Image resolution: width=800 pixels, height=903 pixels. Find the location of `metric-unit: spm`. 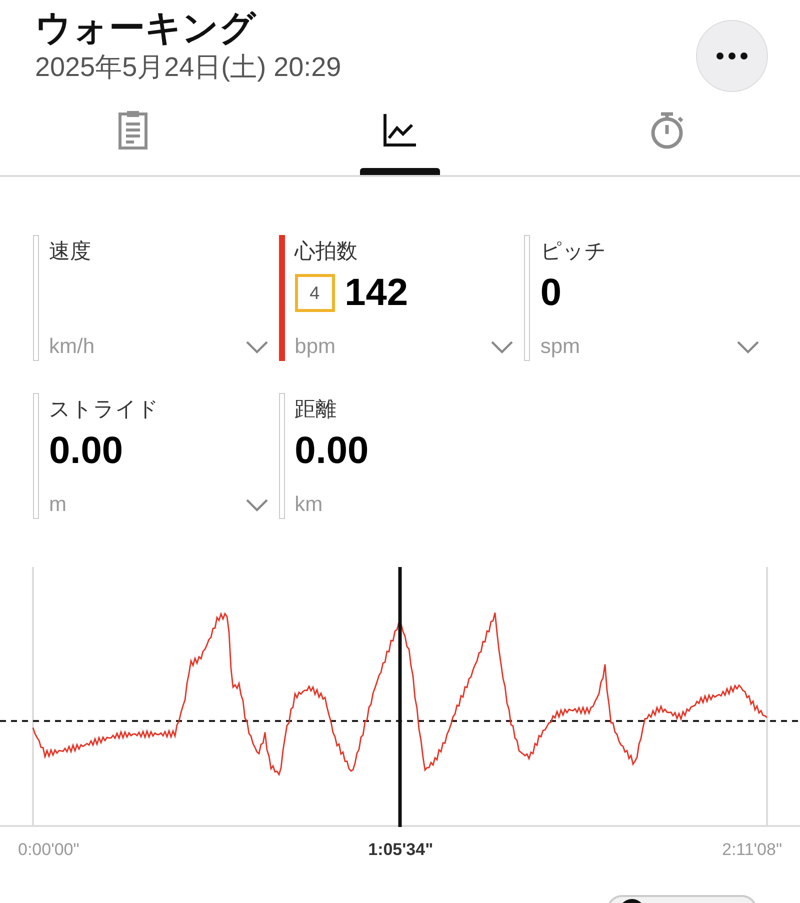

metric-unit: spm is located at coordinates (560, 347).